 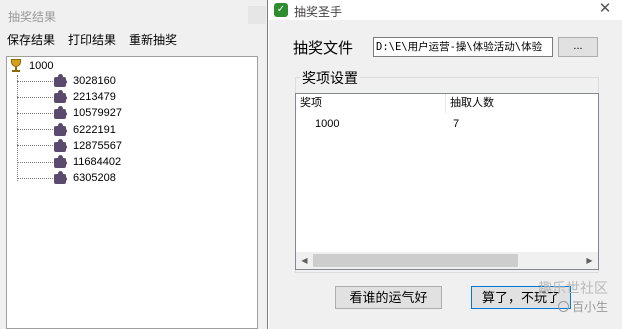 What do you see at coordinates (41, 66) in the screenshot?
I see `tree-root-label: 1000` at bounding box center [41, 66].